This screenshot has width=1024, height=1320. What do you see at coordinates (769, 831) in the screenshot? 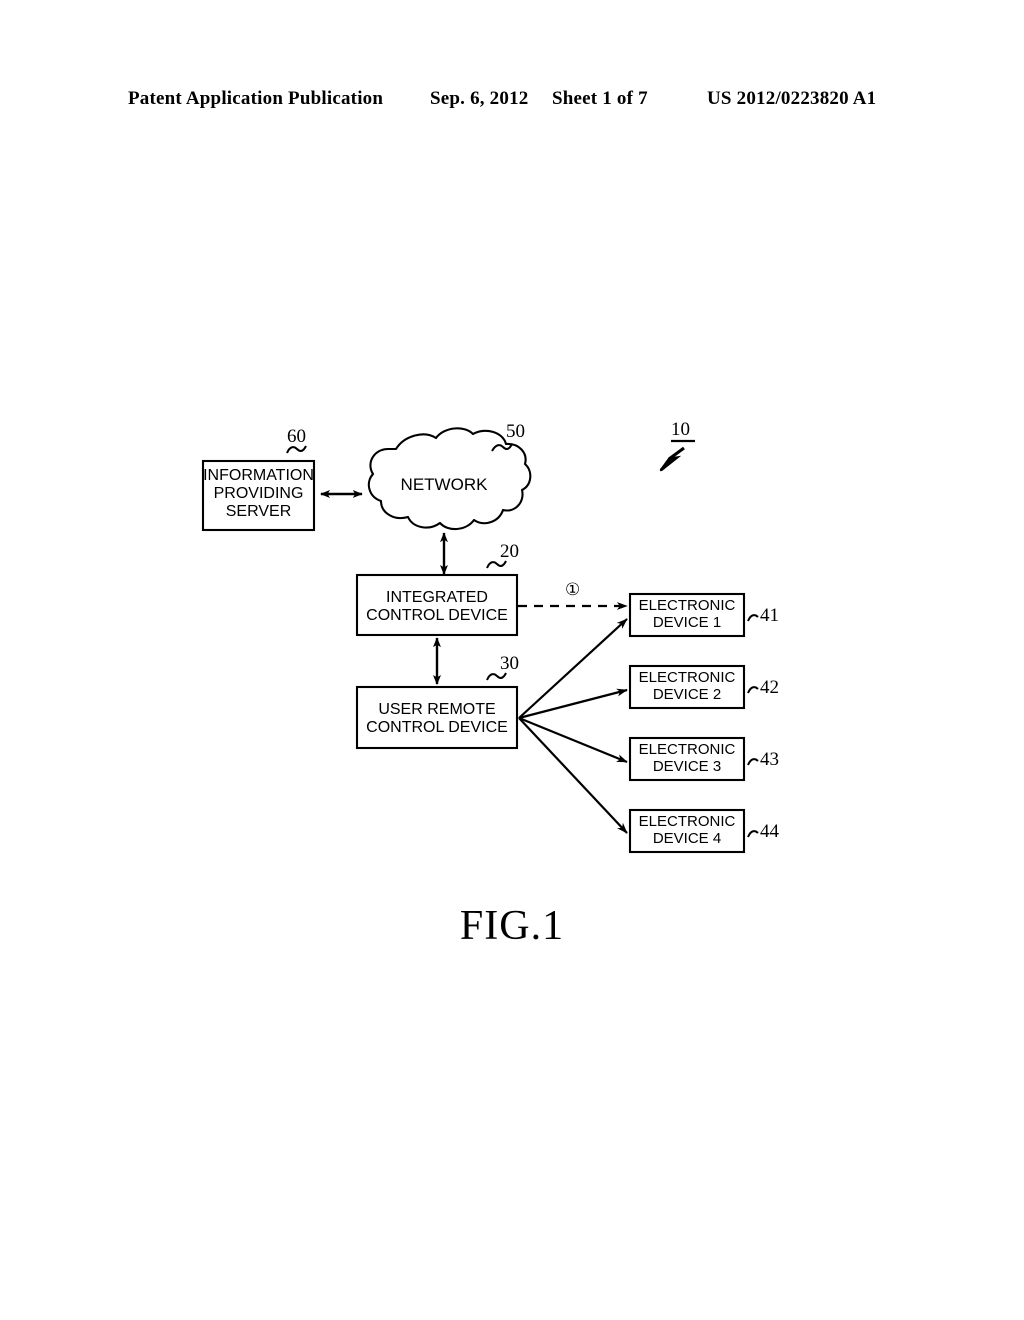
I see `reference-numeral-44: 44` at bounding box center [769, 831].